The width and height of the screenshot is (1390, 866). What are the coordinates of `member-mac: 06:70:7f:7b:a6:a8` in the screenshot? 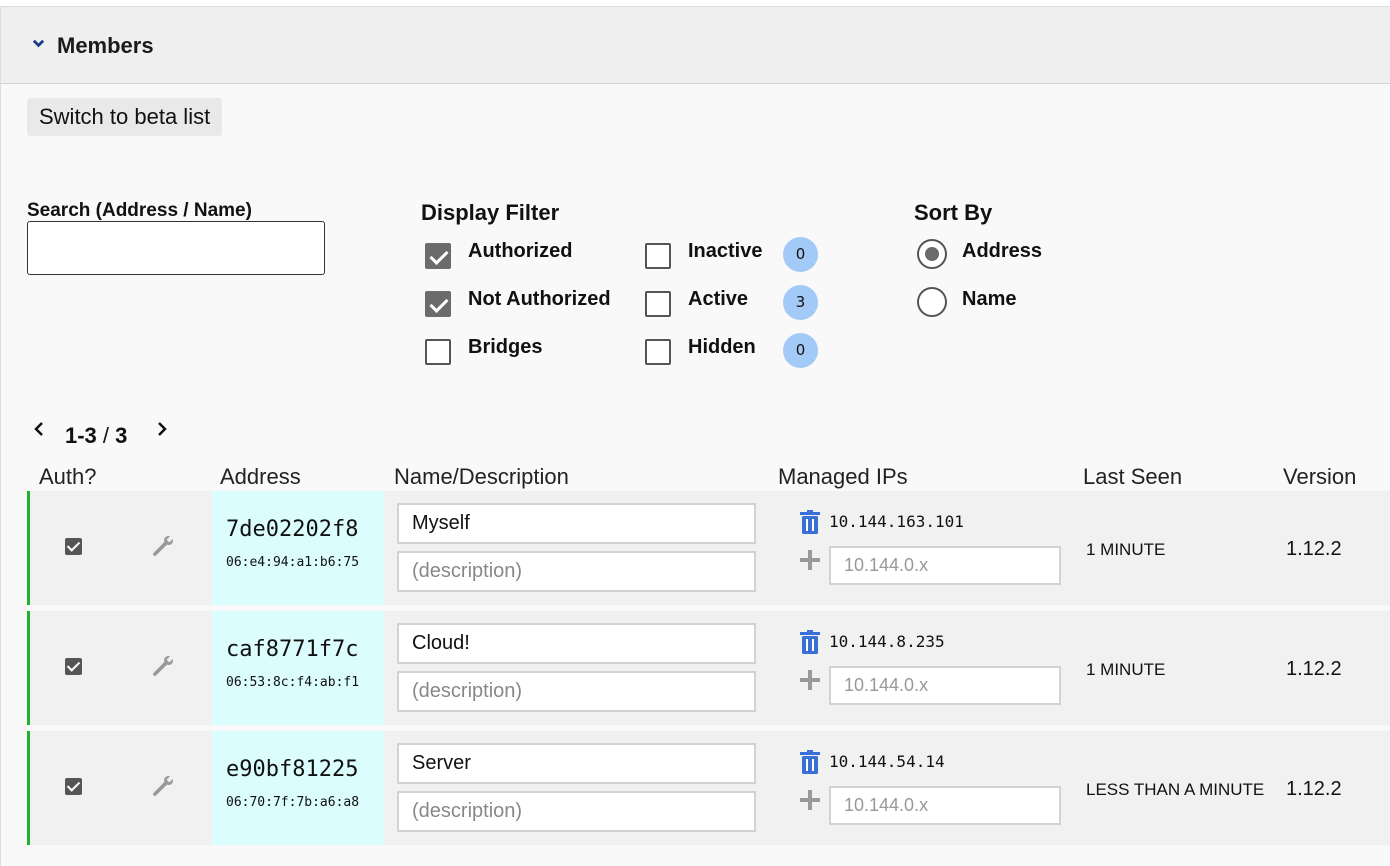 It's located at (293, 802).